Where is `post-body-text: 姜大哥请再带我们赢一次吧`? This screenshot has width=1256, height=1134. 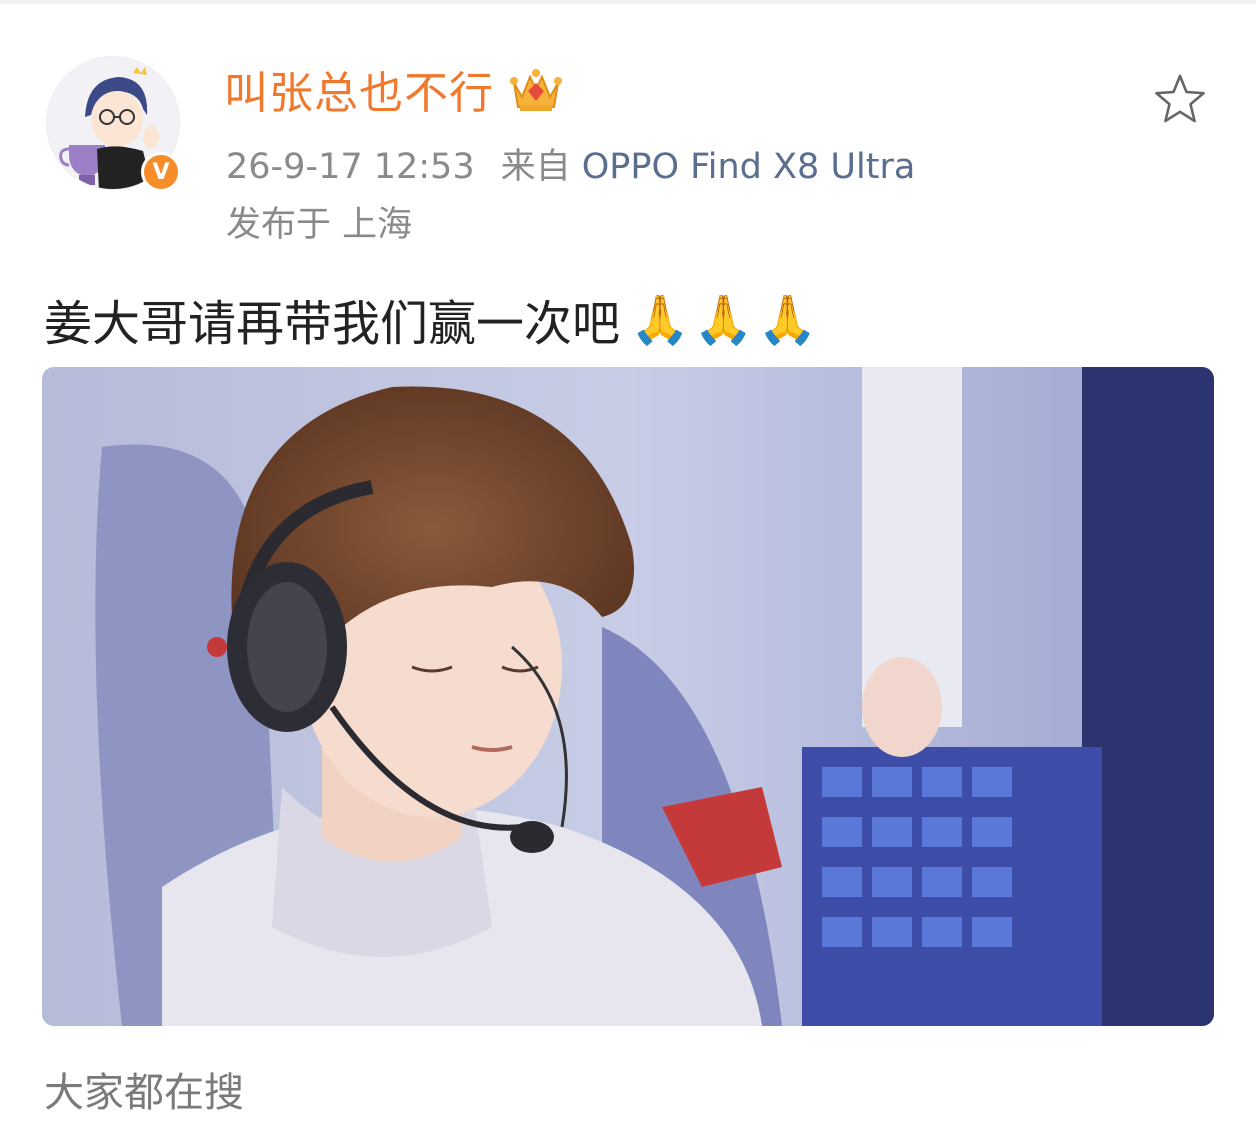 post-body-text: 姜大哥请再带我们赢一次吧 is located at coordinates (332, 324).